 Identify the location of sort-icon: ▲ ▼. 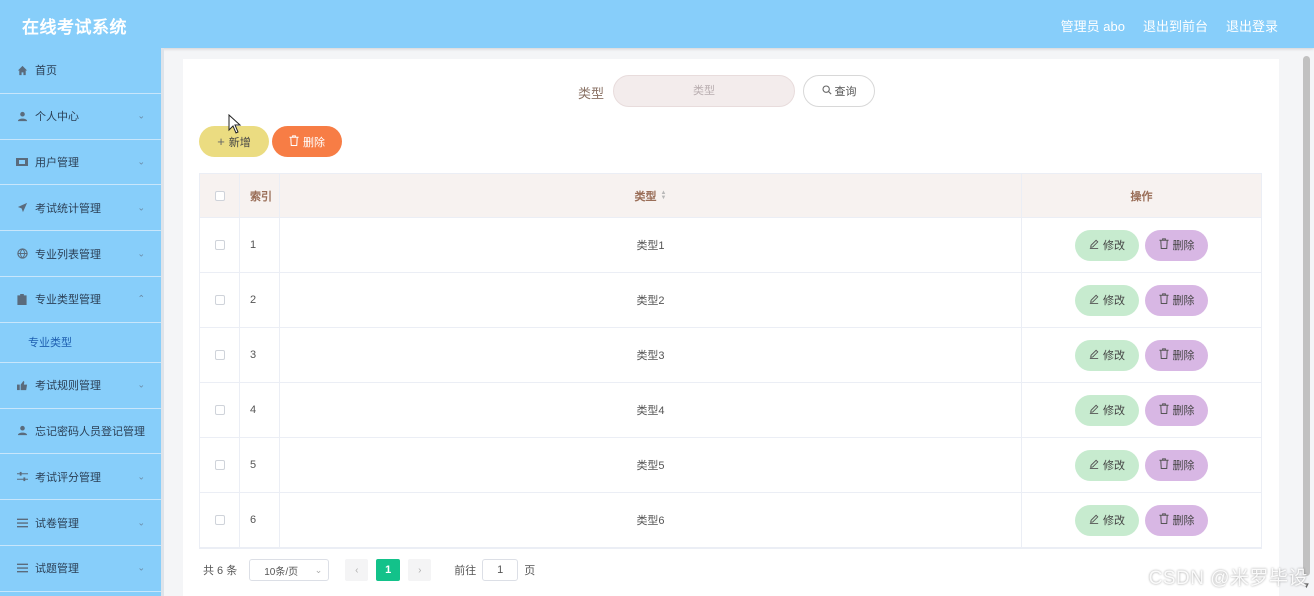
(664, 195).